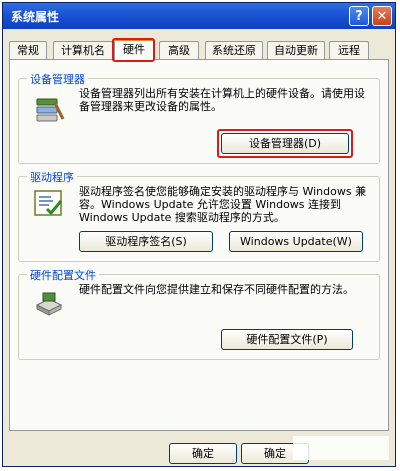 This screenshot has height=471, width=400. I want to click on device-manager-button-highlight, so click(285, 143).